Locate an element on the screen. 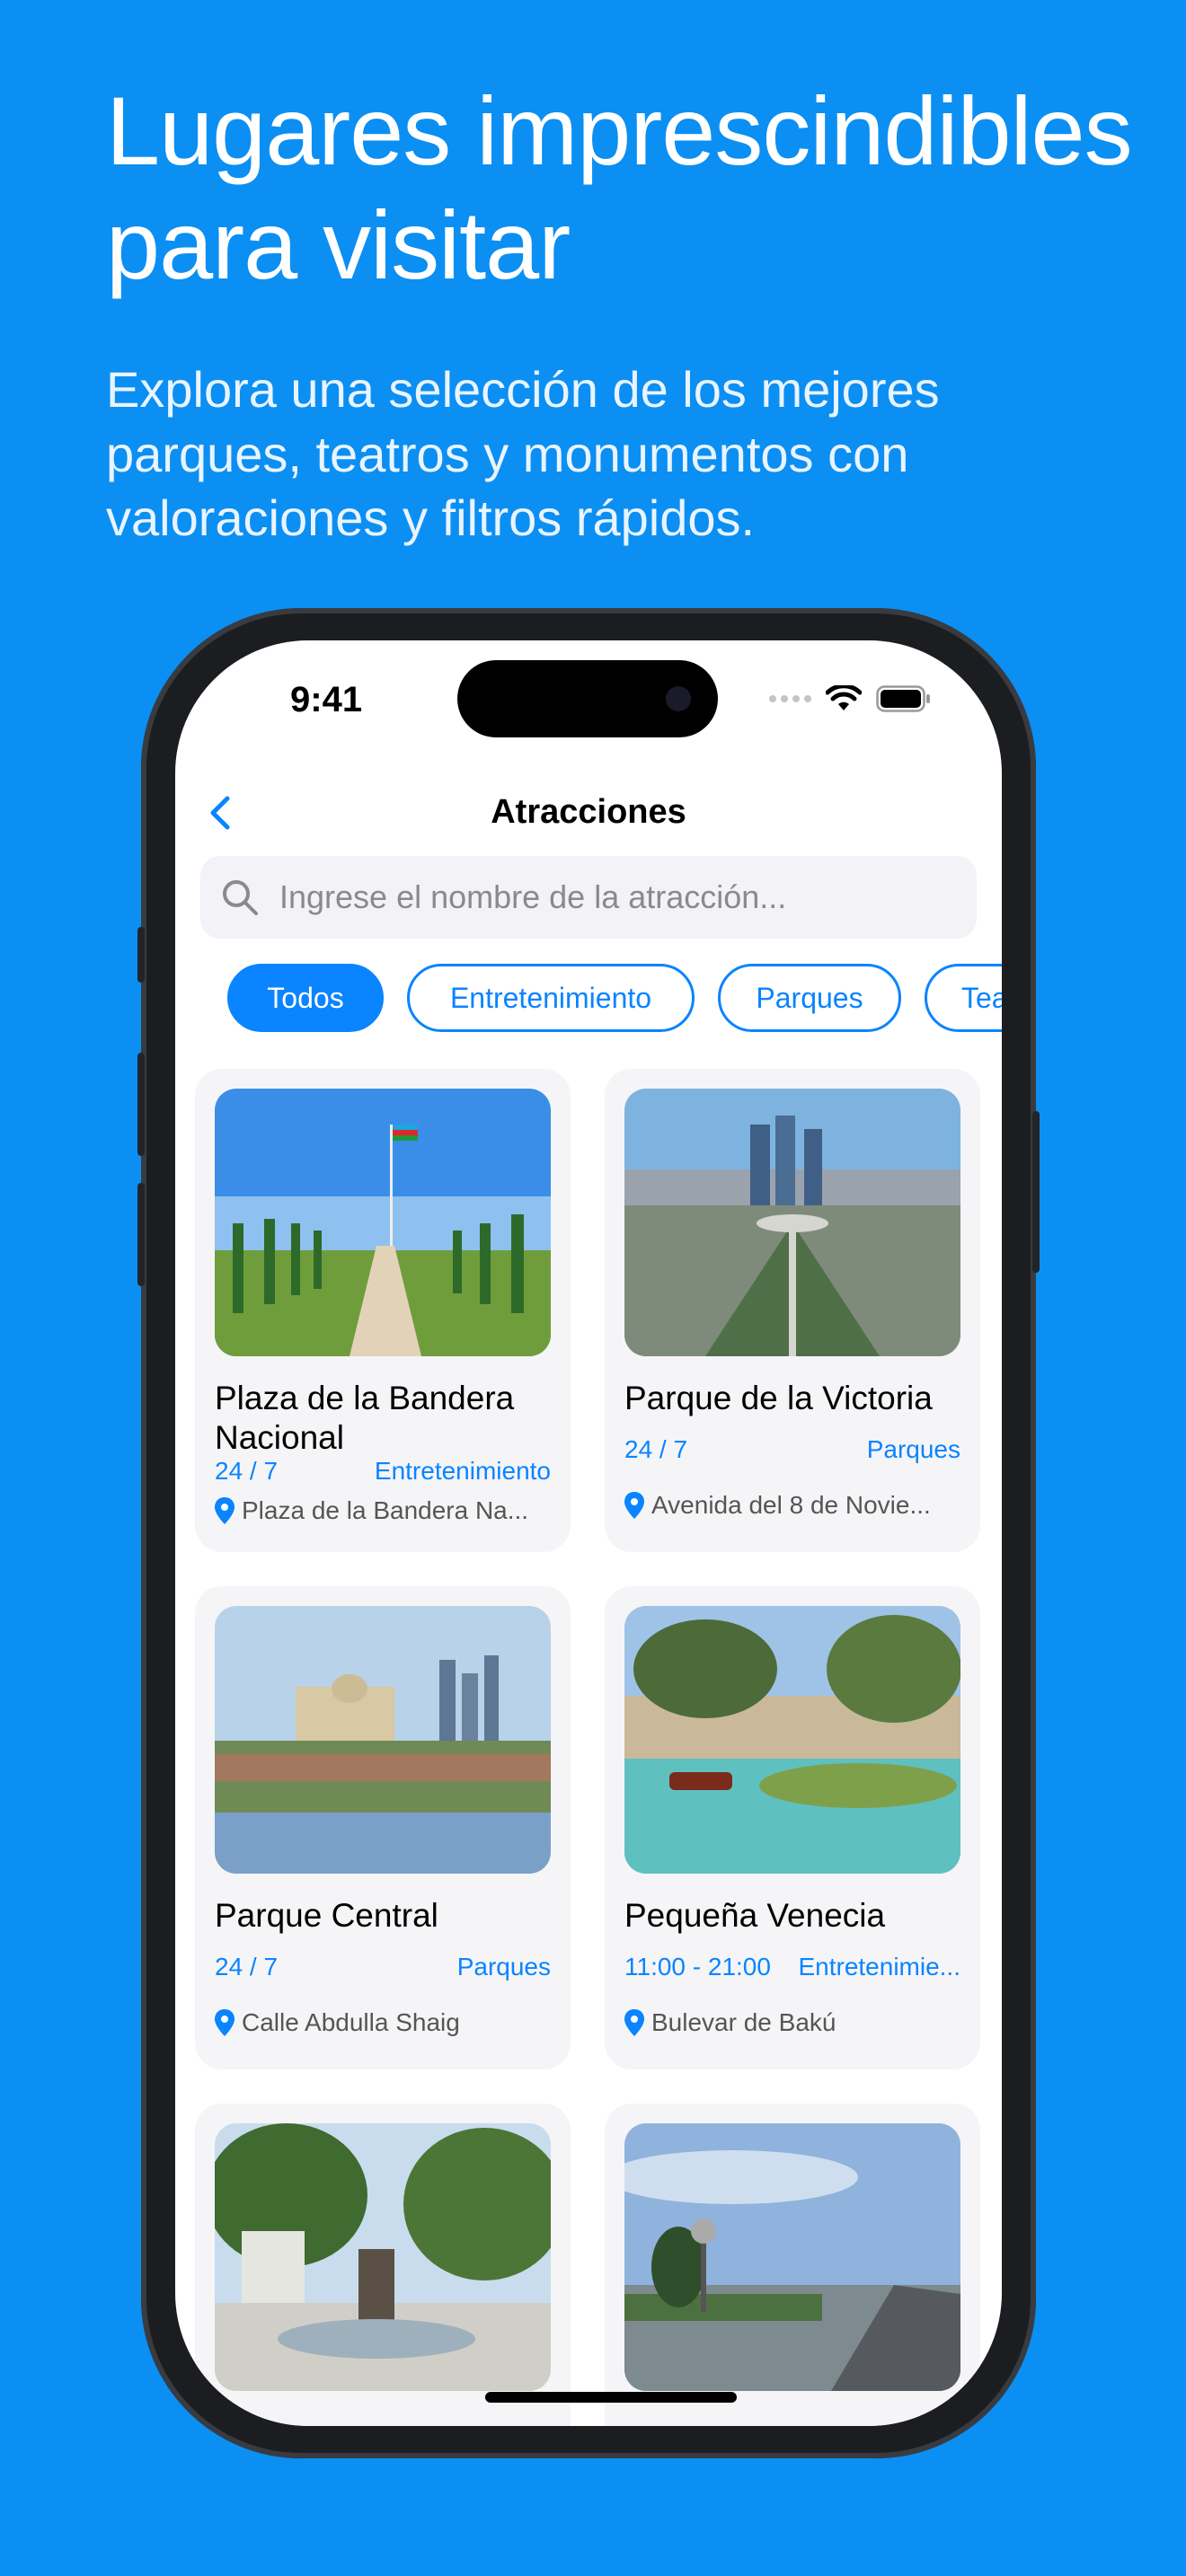 Image resolution: width=1186 pixels, height=2576 pixels. attraction-address: Calle Abdulla Shaig is located at coordinates (383, 2022).